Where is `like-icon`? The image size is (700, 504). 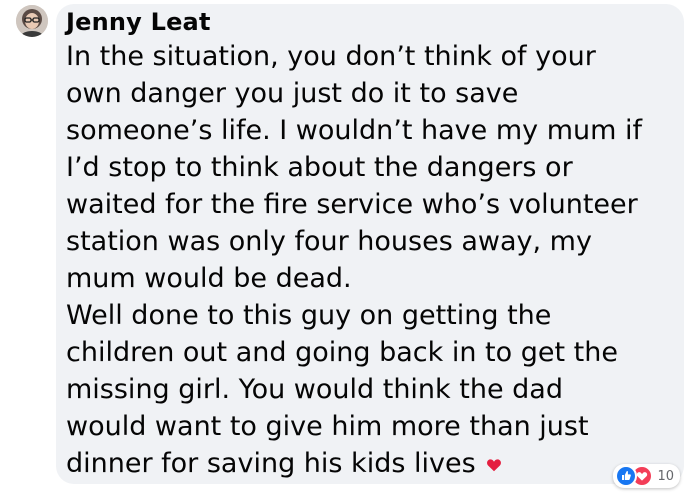 like-icon is located at coordinates (626, 476).